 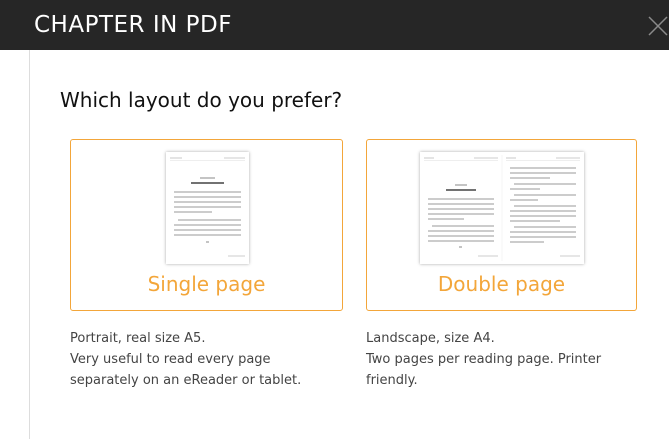 I want to click on double-page-label: Double page, so click(x=501, y=284).